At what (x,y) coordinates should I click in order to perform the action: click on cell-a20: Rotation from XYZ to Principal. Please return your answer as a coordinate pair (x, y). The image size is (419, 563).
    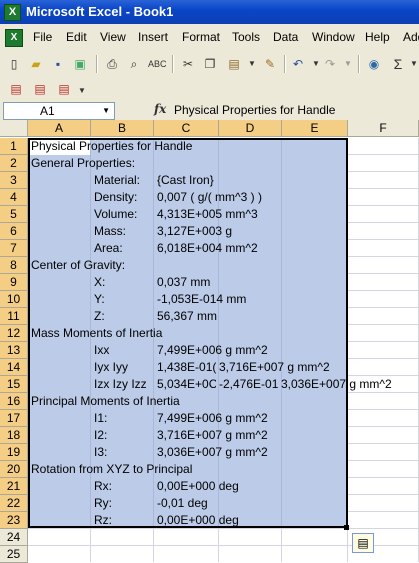
    Looking at the image, I should click on (111, 469).